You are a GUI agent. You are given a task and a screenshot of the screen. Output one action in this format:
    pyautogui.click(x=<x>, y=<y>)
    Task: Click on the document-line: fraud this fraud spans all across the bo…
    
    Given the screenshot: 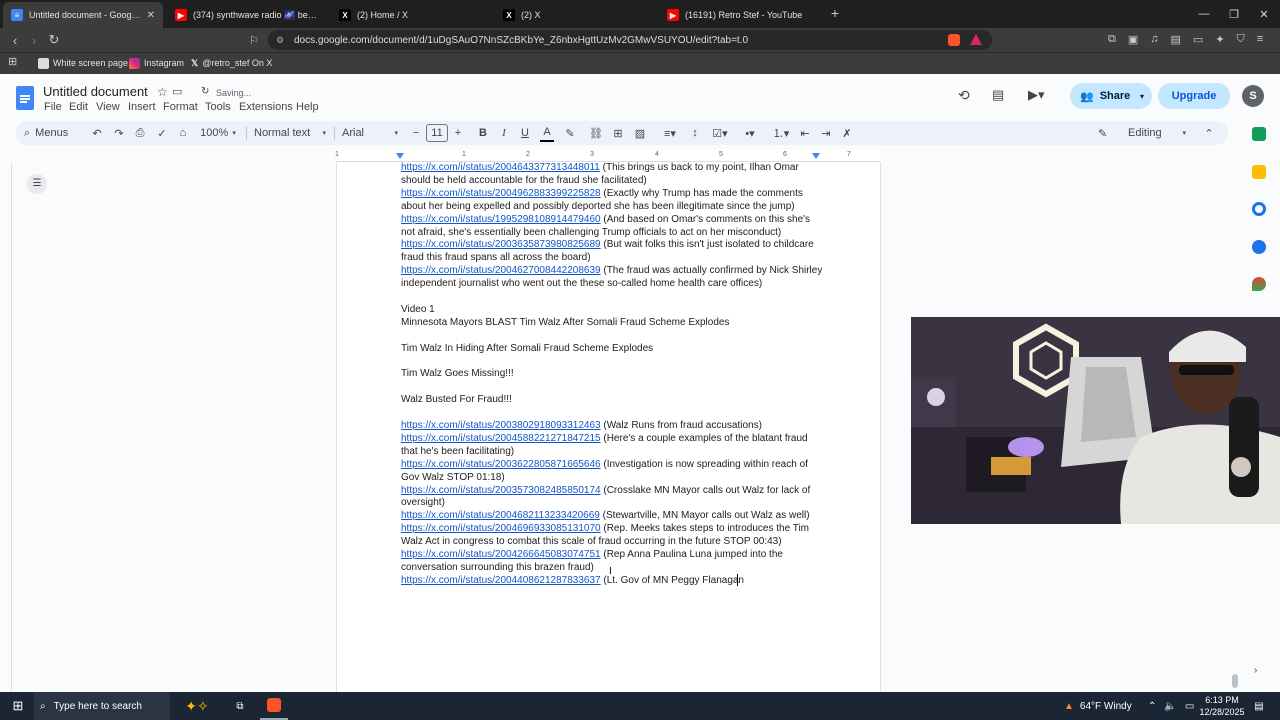 What is the action you would take?
    pyautogui.click(x=496, y=257)
    